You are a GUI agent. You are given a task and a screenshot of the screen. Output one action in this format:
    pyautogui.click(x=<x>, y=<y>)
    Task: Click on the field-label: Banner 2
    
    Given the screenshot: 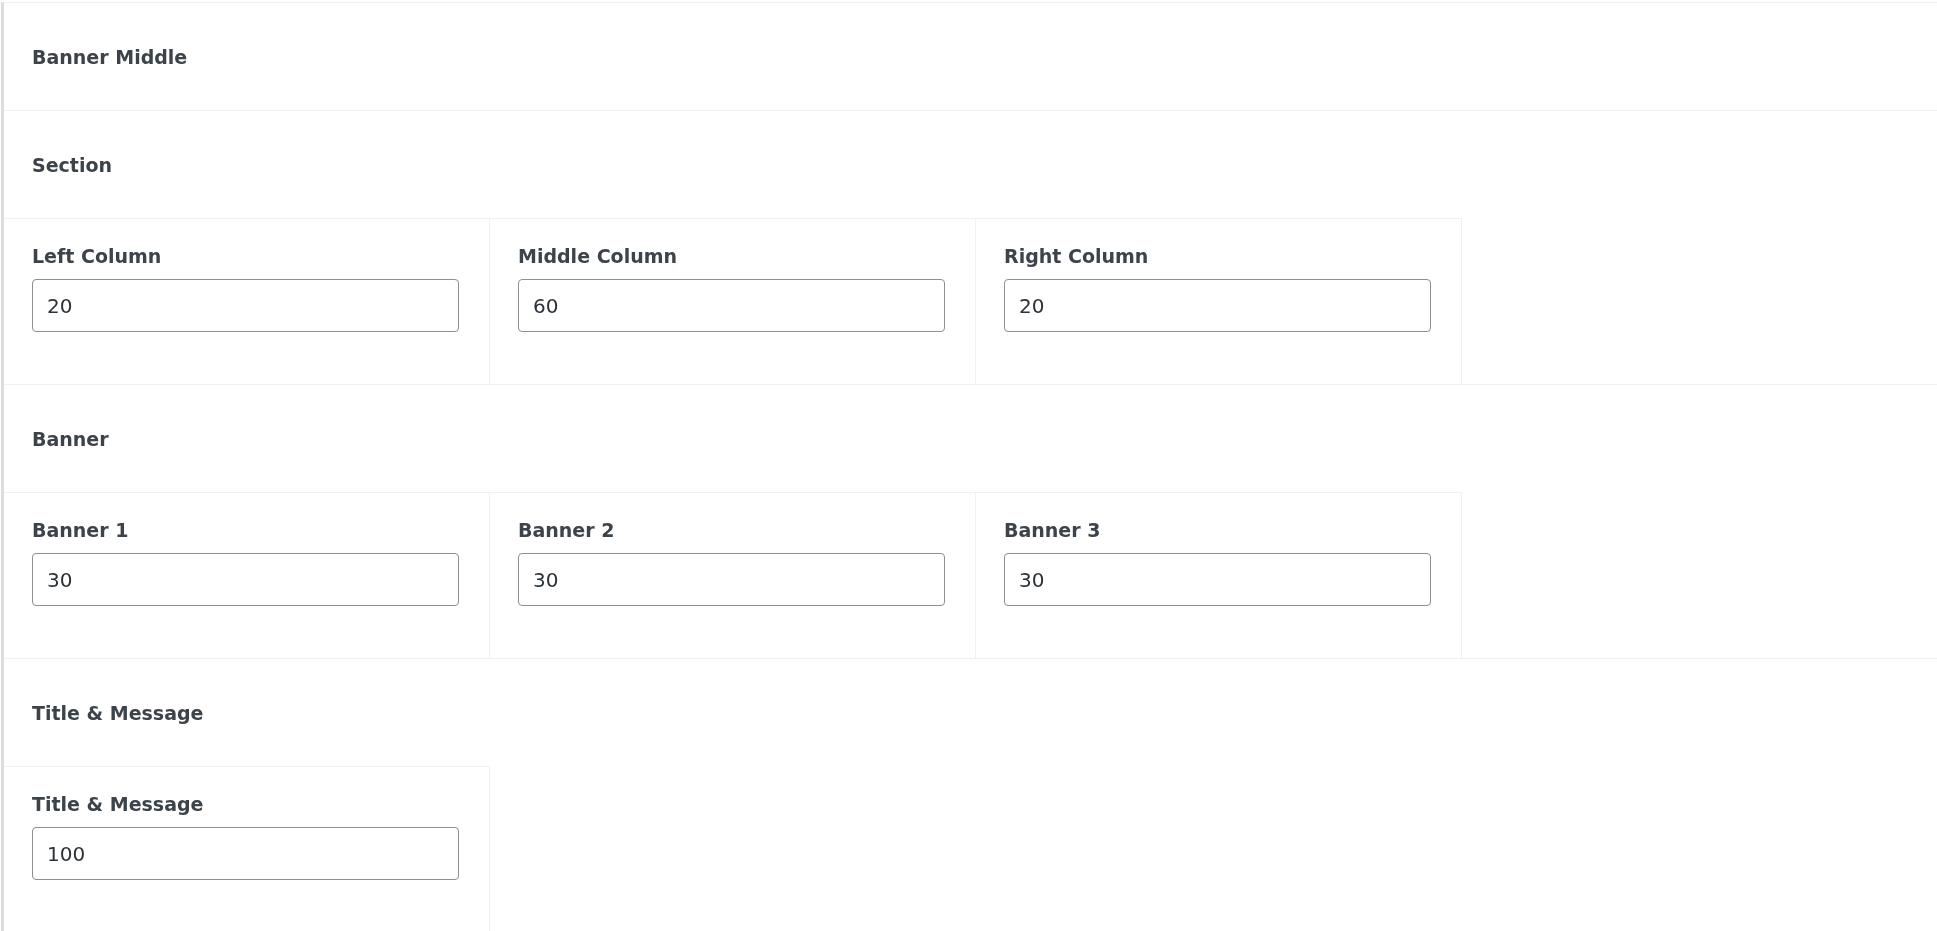 What is the action you would take?
    pyautogui.click(x=567, y=530)
    